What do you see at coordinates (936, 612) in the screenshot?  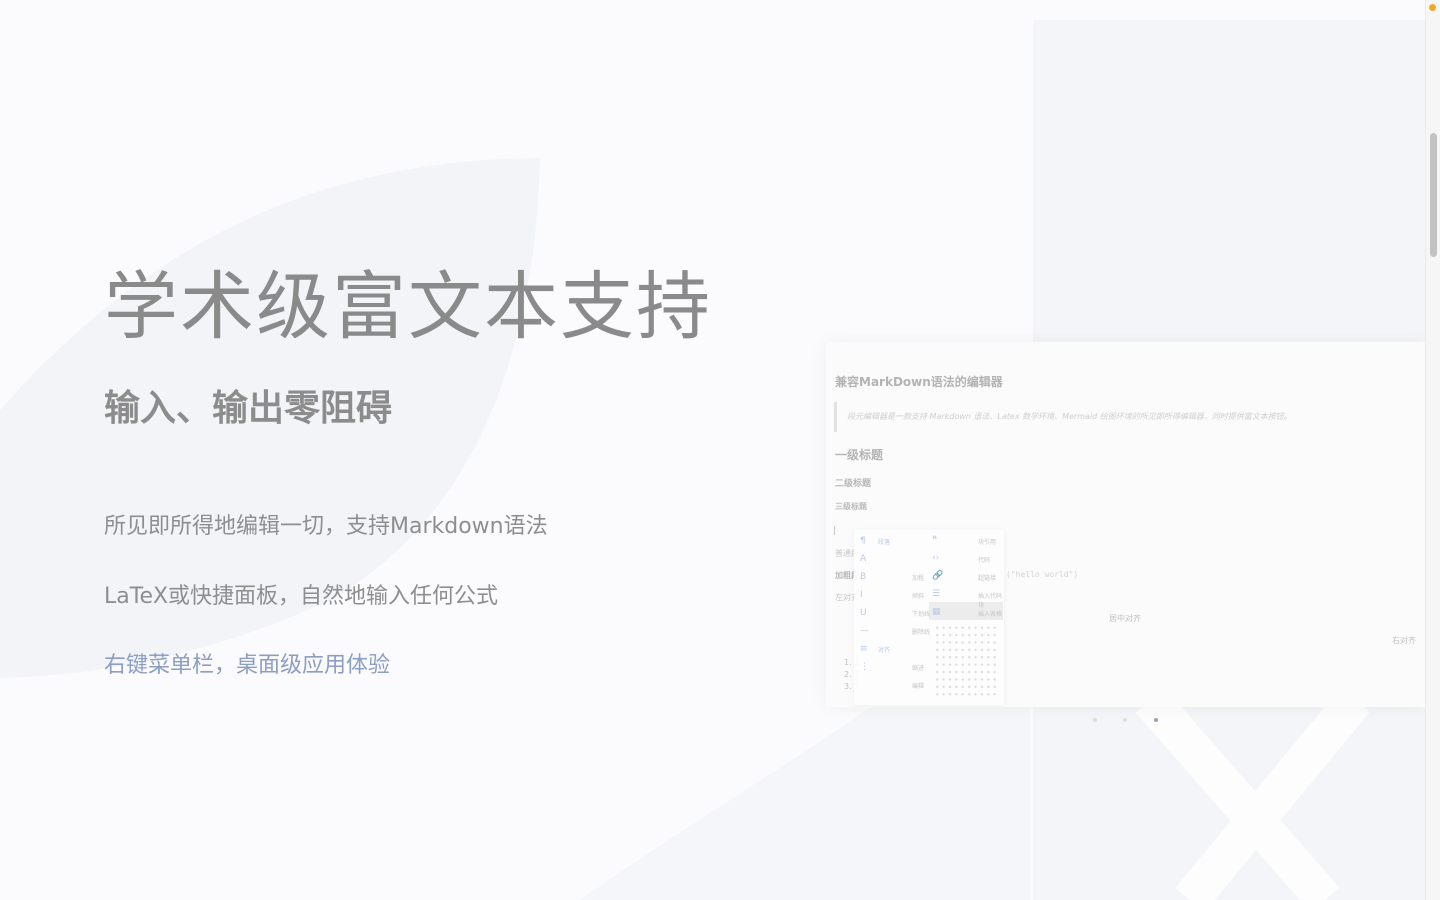 I see `ctx-item-icon: ▦` at bounding box center [936, 612].